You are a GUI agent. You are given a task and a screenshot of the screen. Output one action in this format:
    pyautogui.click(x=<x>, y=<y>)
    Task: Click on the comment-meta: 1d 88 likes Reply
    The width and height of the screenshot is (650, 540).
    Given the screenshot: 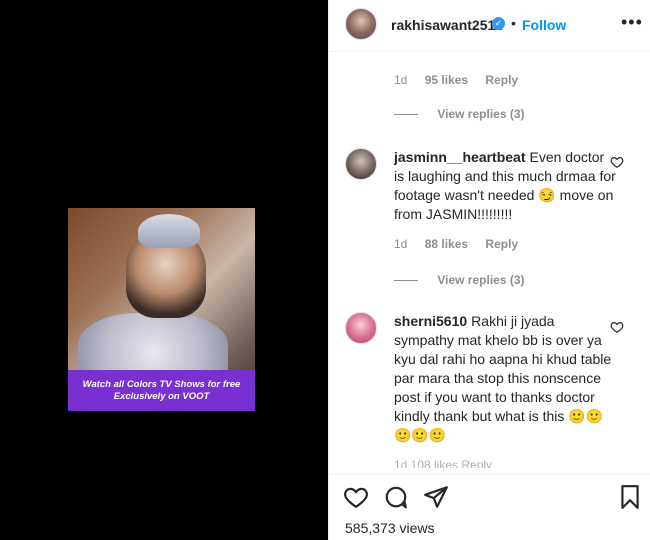 What is the action you would take?
    pyautogui.click(x=456, y=244)
    